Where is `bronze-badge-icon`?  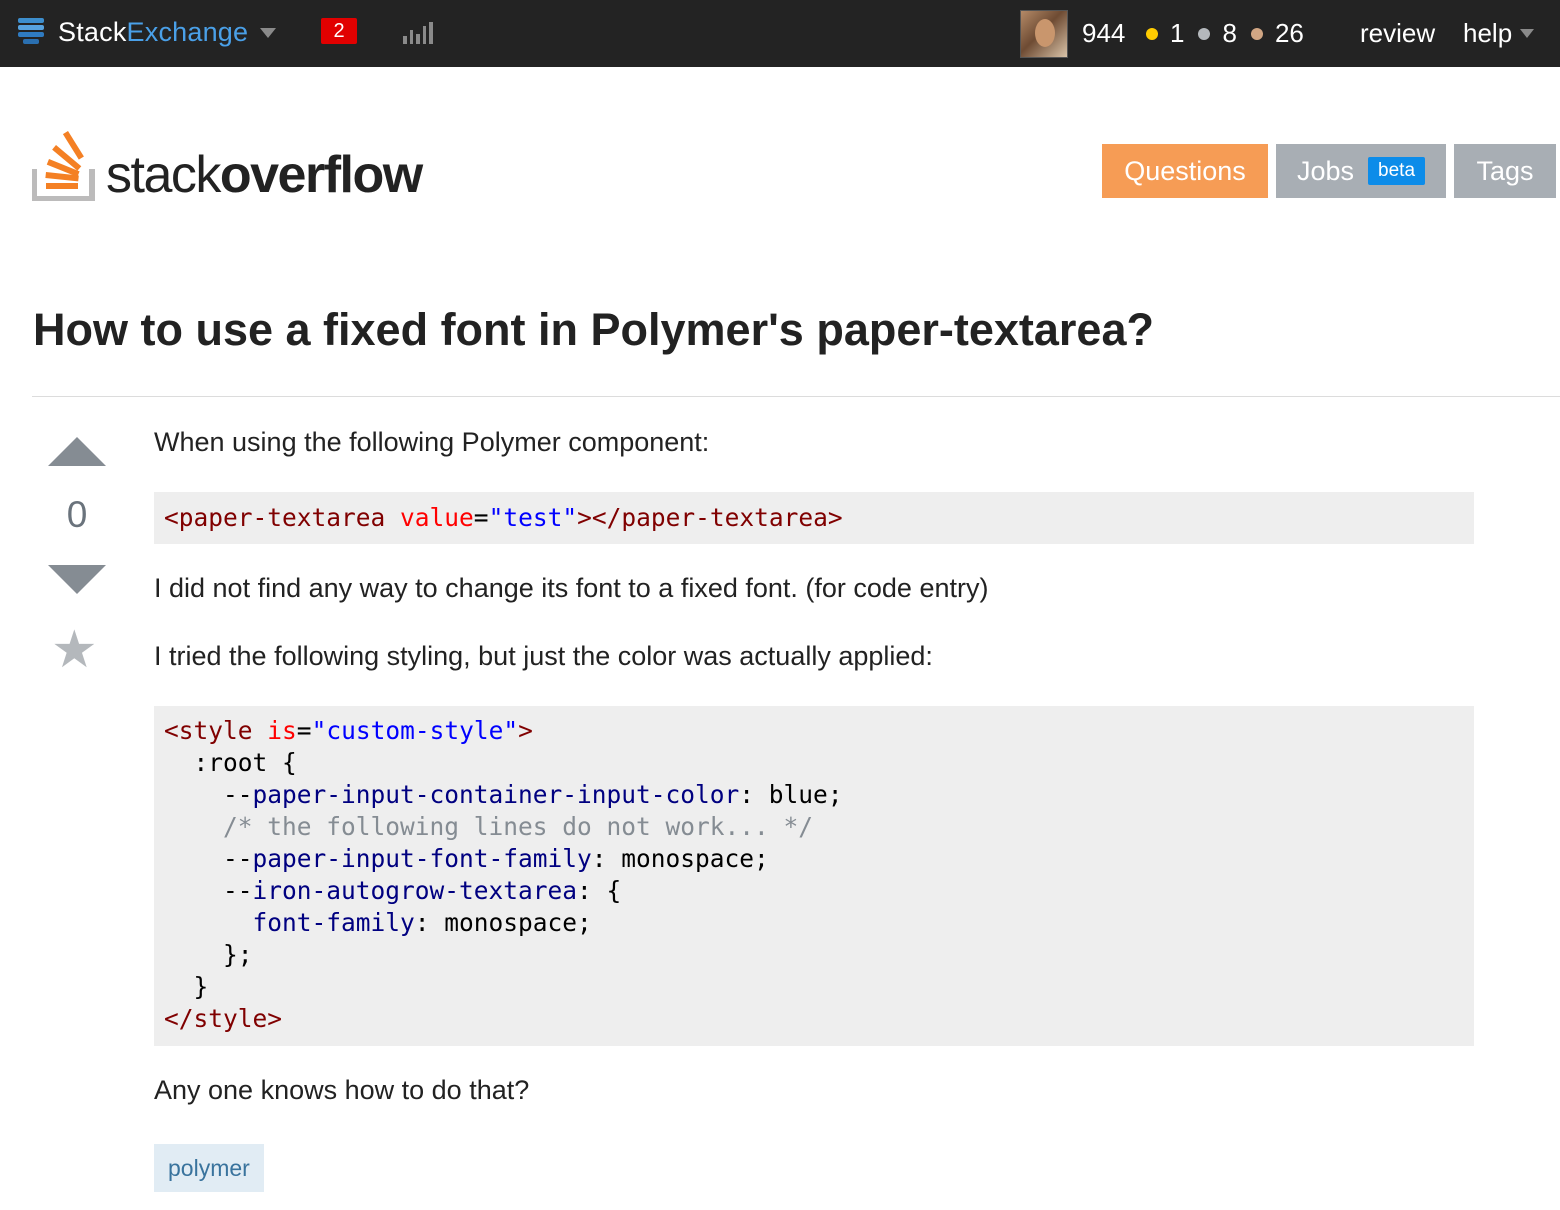 bronze-badge-icon is located at coordinates (1256, 33).